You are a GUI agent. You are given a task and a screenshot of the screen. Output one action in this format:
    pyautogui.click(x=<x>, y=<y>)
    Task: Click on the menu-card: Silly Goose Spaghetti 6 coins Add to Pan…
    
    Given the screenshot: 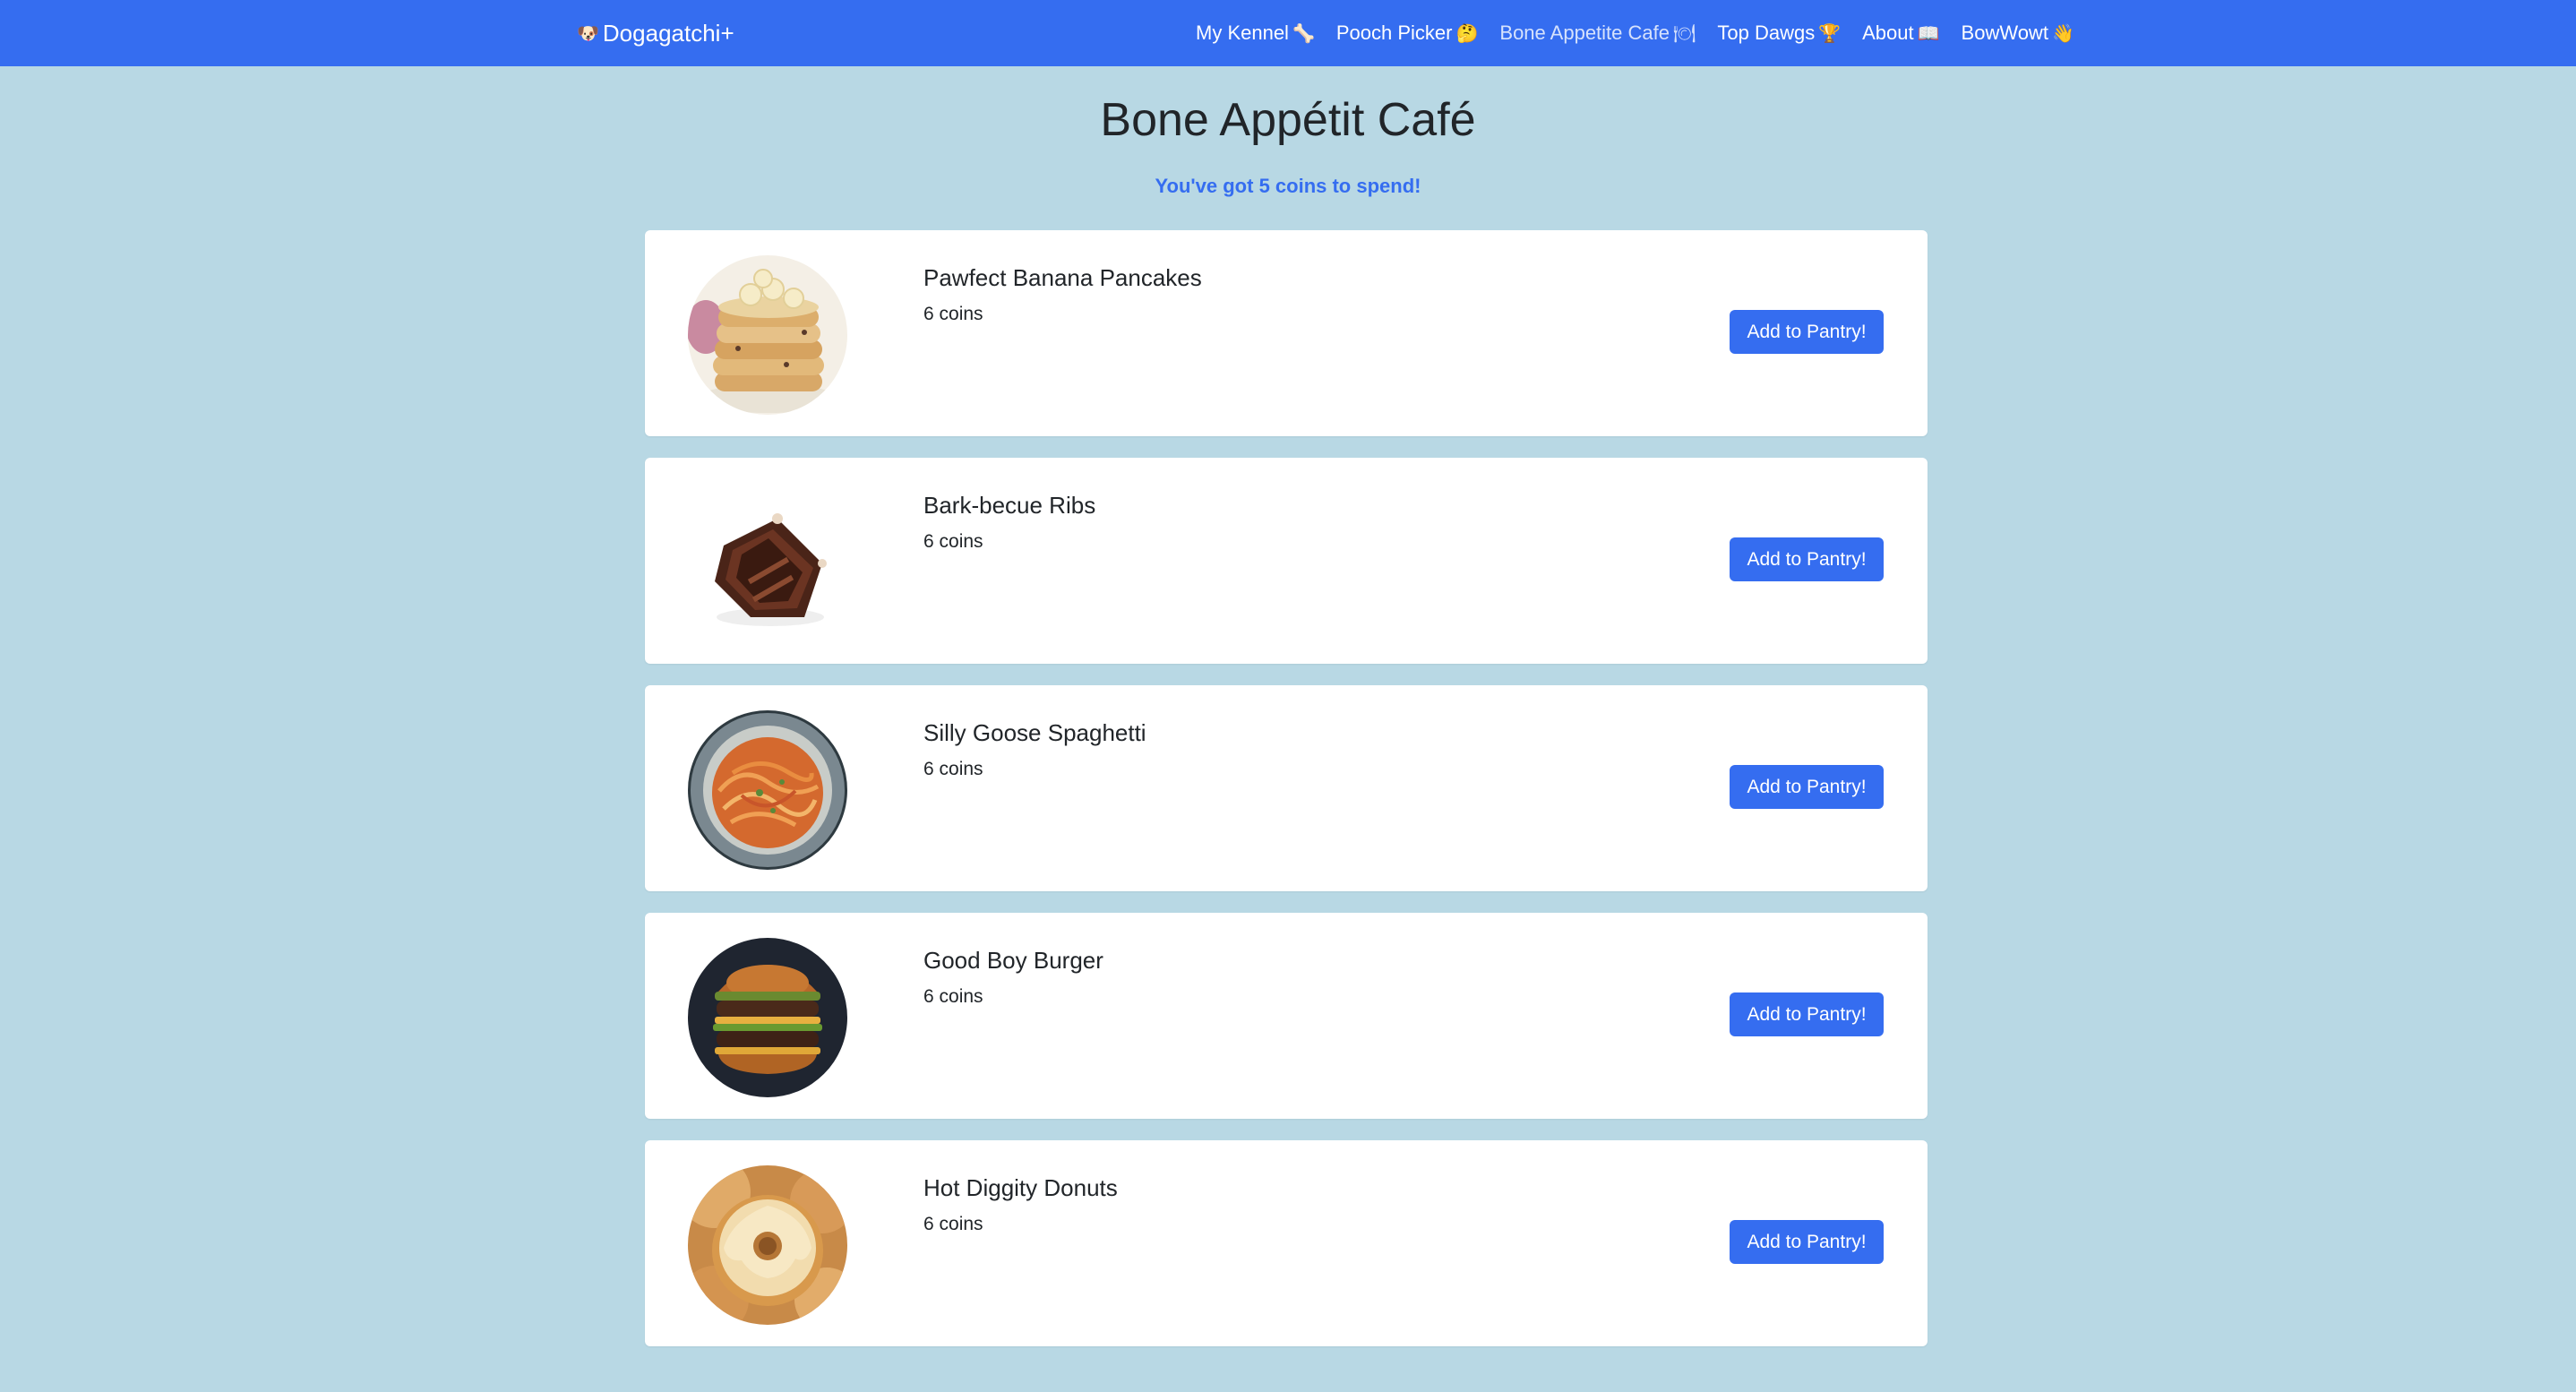 What is the action you would take?
    pyautogui.click(x=1286, y=788)
    